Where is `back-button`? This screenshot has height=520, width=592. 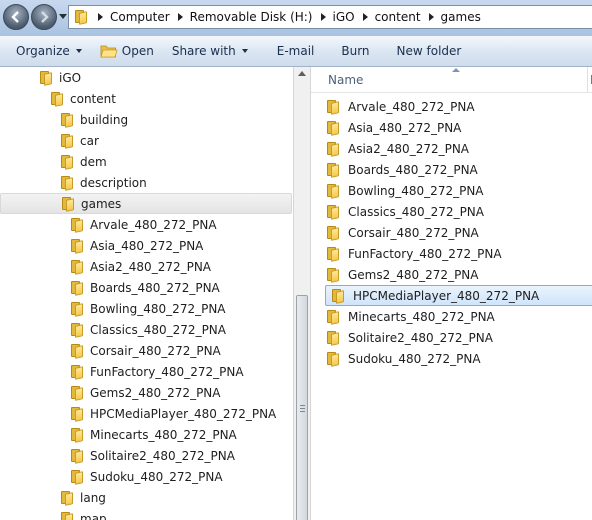 back-button is located at coordinates (16, 17).